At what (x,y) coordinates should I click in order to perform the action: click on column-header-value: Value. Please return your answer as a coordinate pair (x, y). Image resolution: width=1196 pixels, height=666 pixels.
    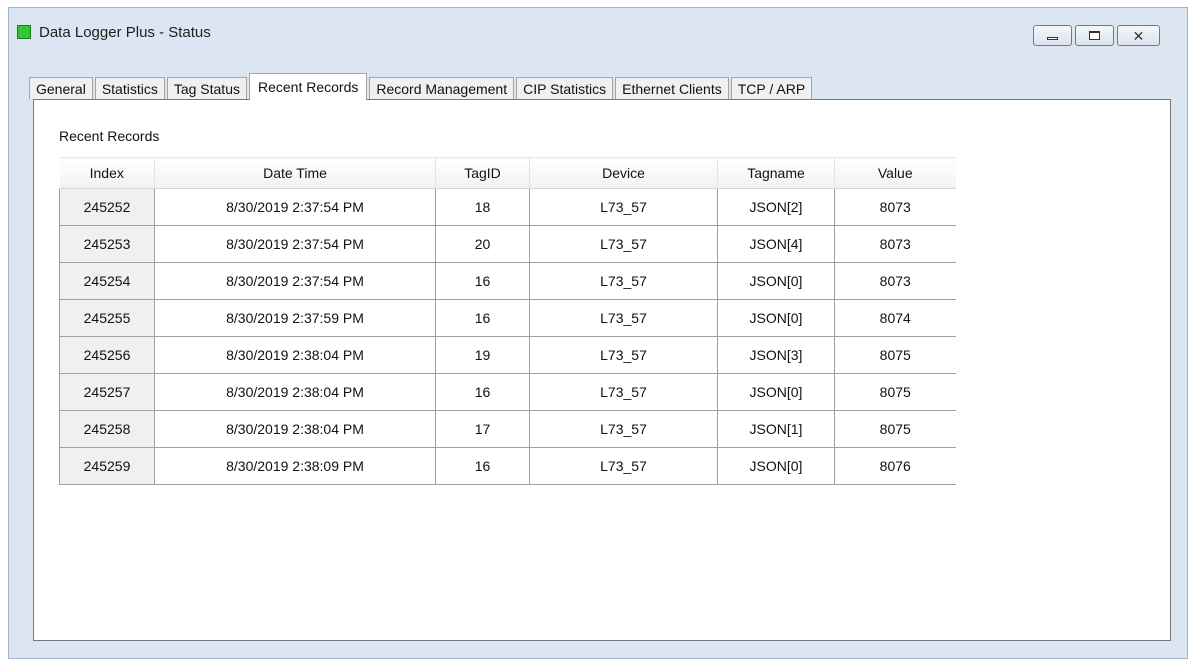
    Looking at the image, I should click on (895, 173).